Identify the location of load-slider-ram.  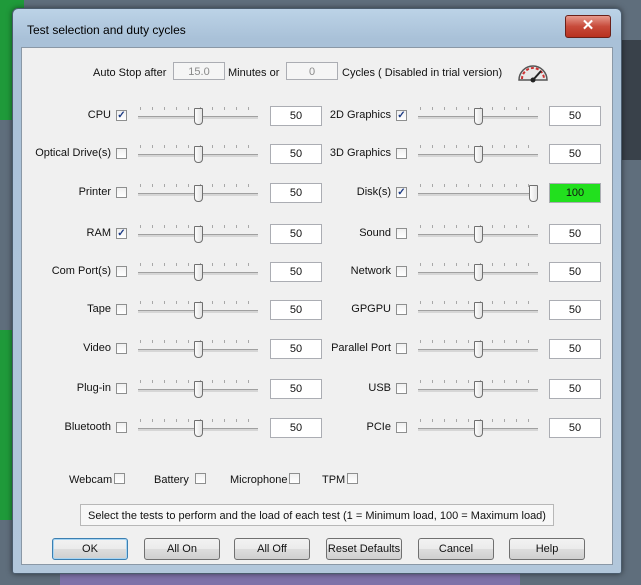
(198, 234).